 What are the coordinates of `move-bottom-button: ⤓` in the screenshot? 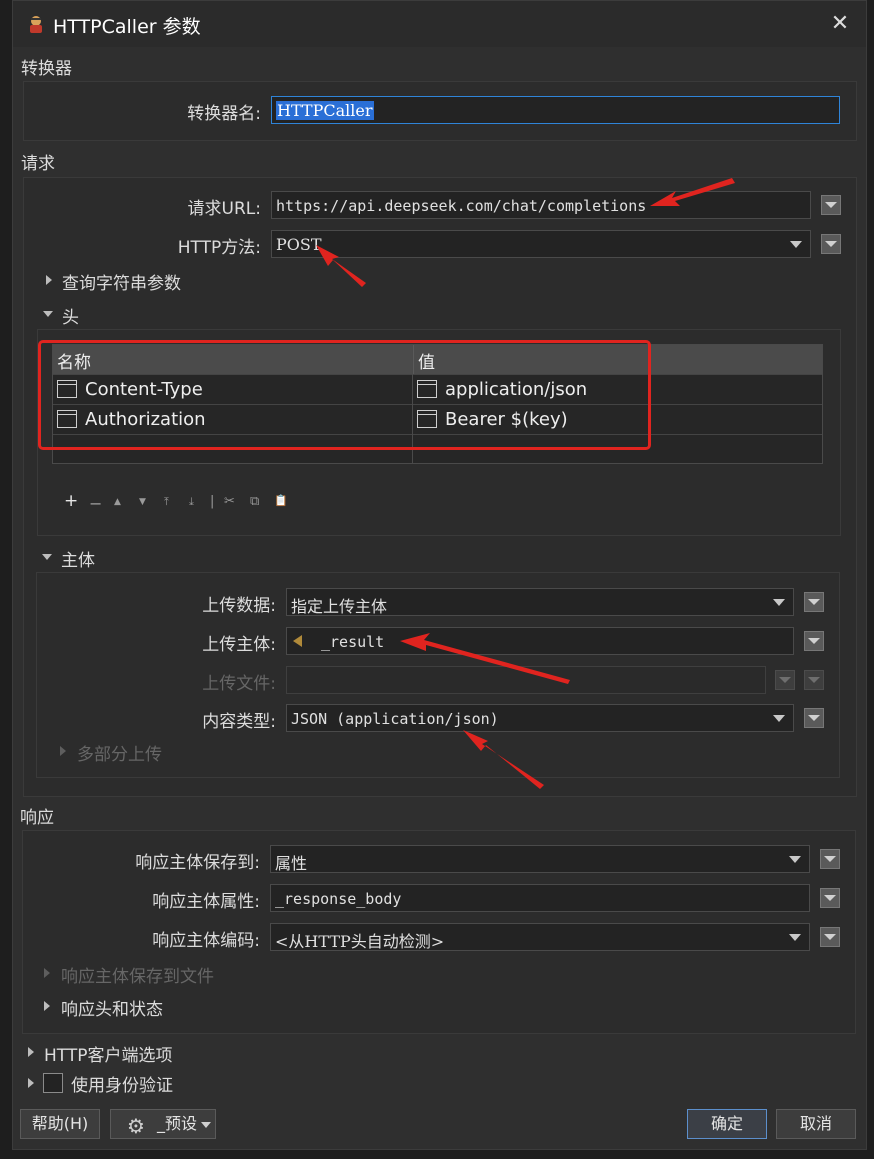 It's located at (191, 501).